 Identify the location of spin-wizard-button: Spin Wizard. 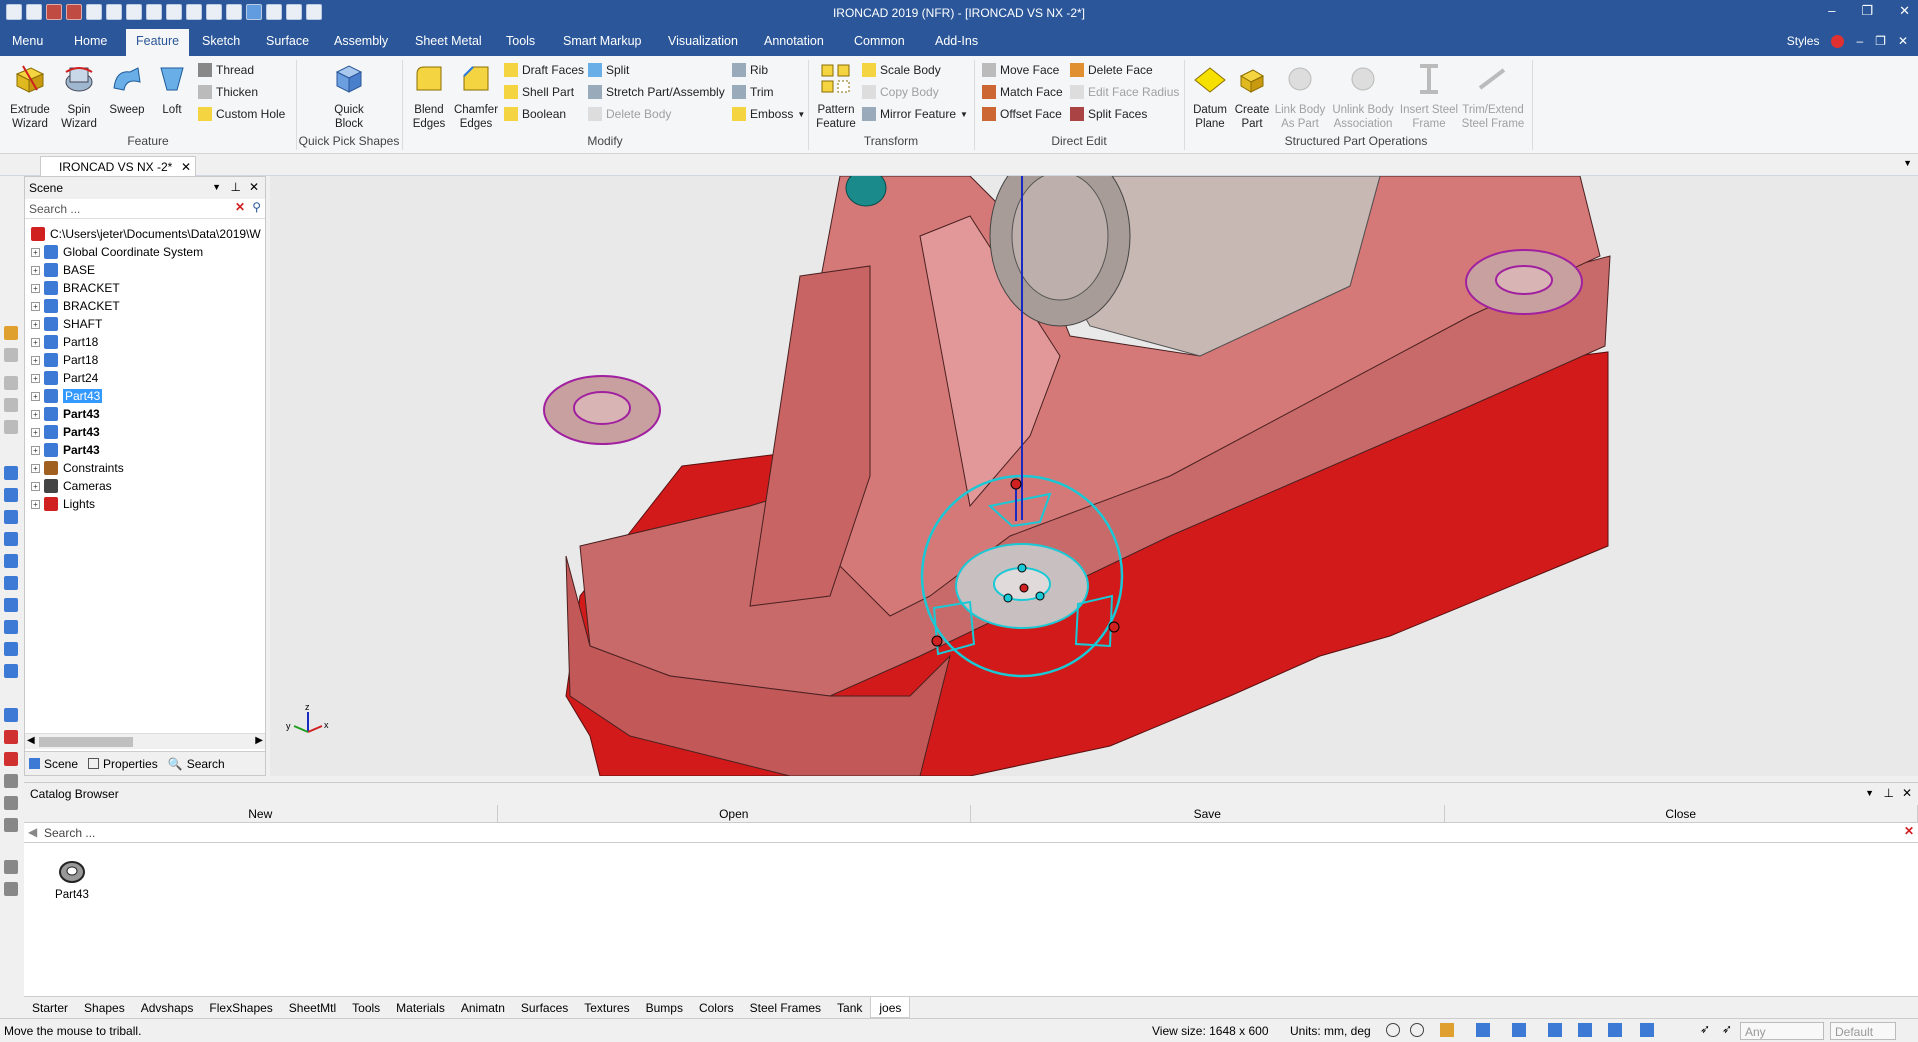
(79, 96).